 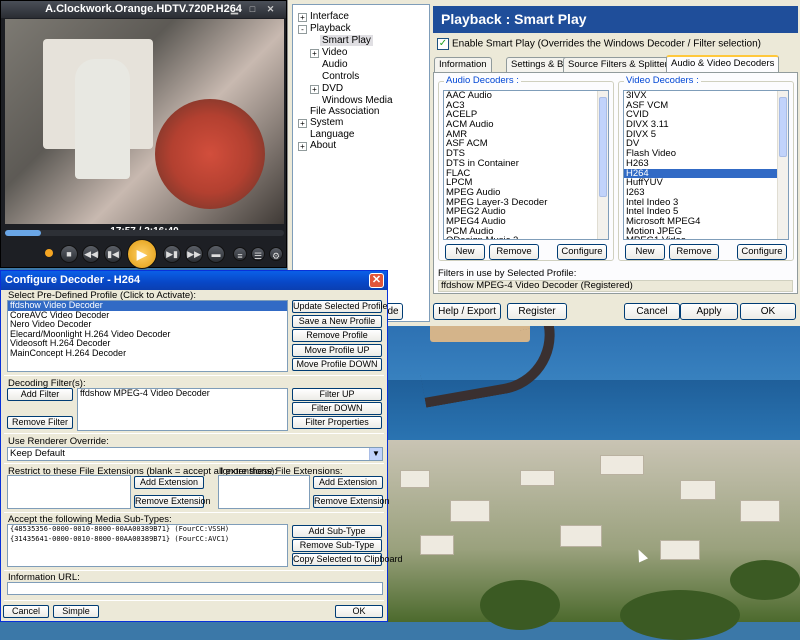 I want to click on video-list-scrollbar, so click(x=782, y=165).